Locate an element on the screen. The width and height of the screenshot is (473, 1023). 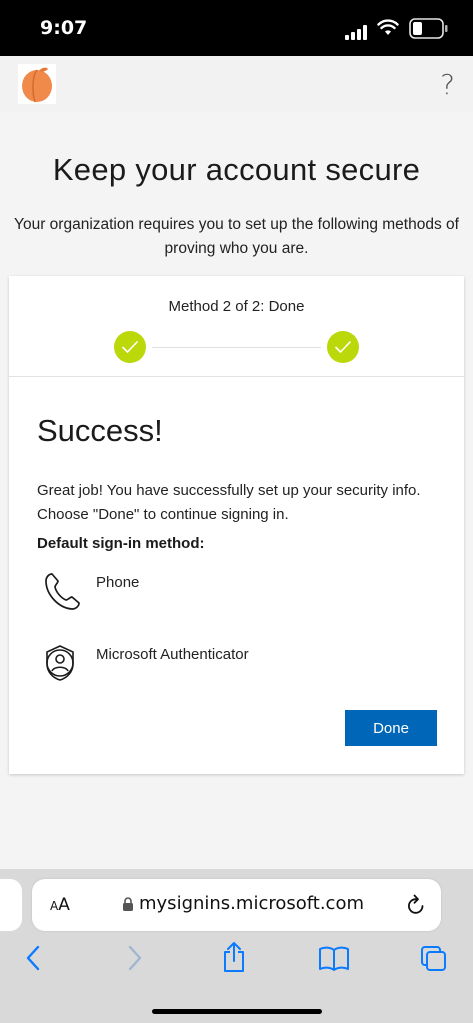
forward-icon is located at coordinates (135, 958).